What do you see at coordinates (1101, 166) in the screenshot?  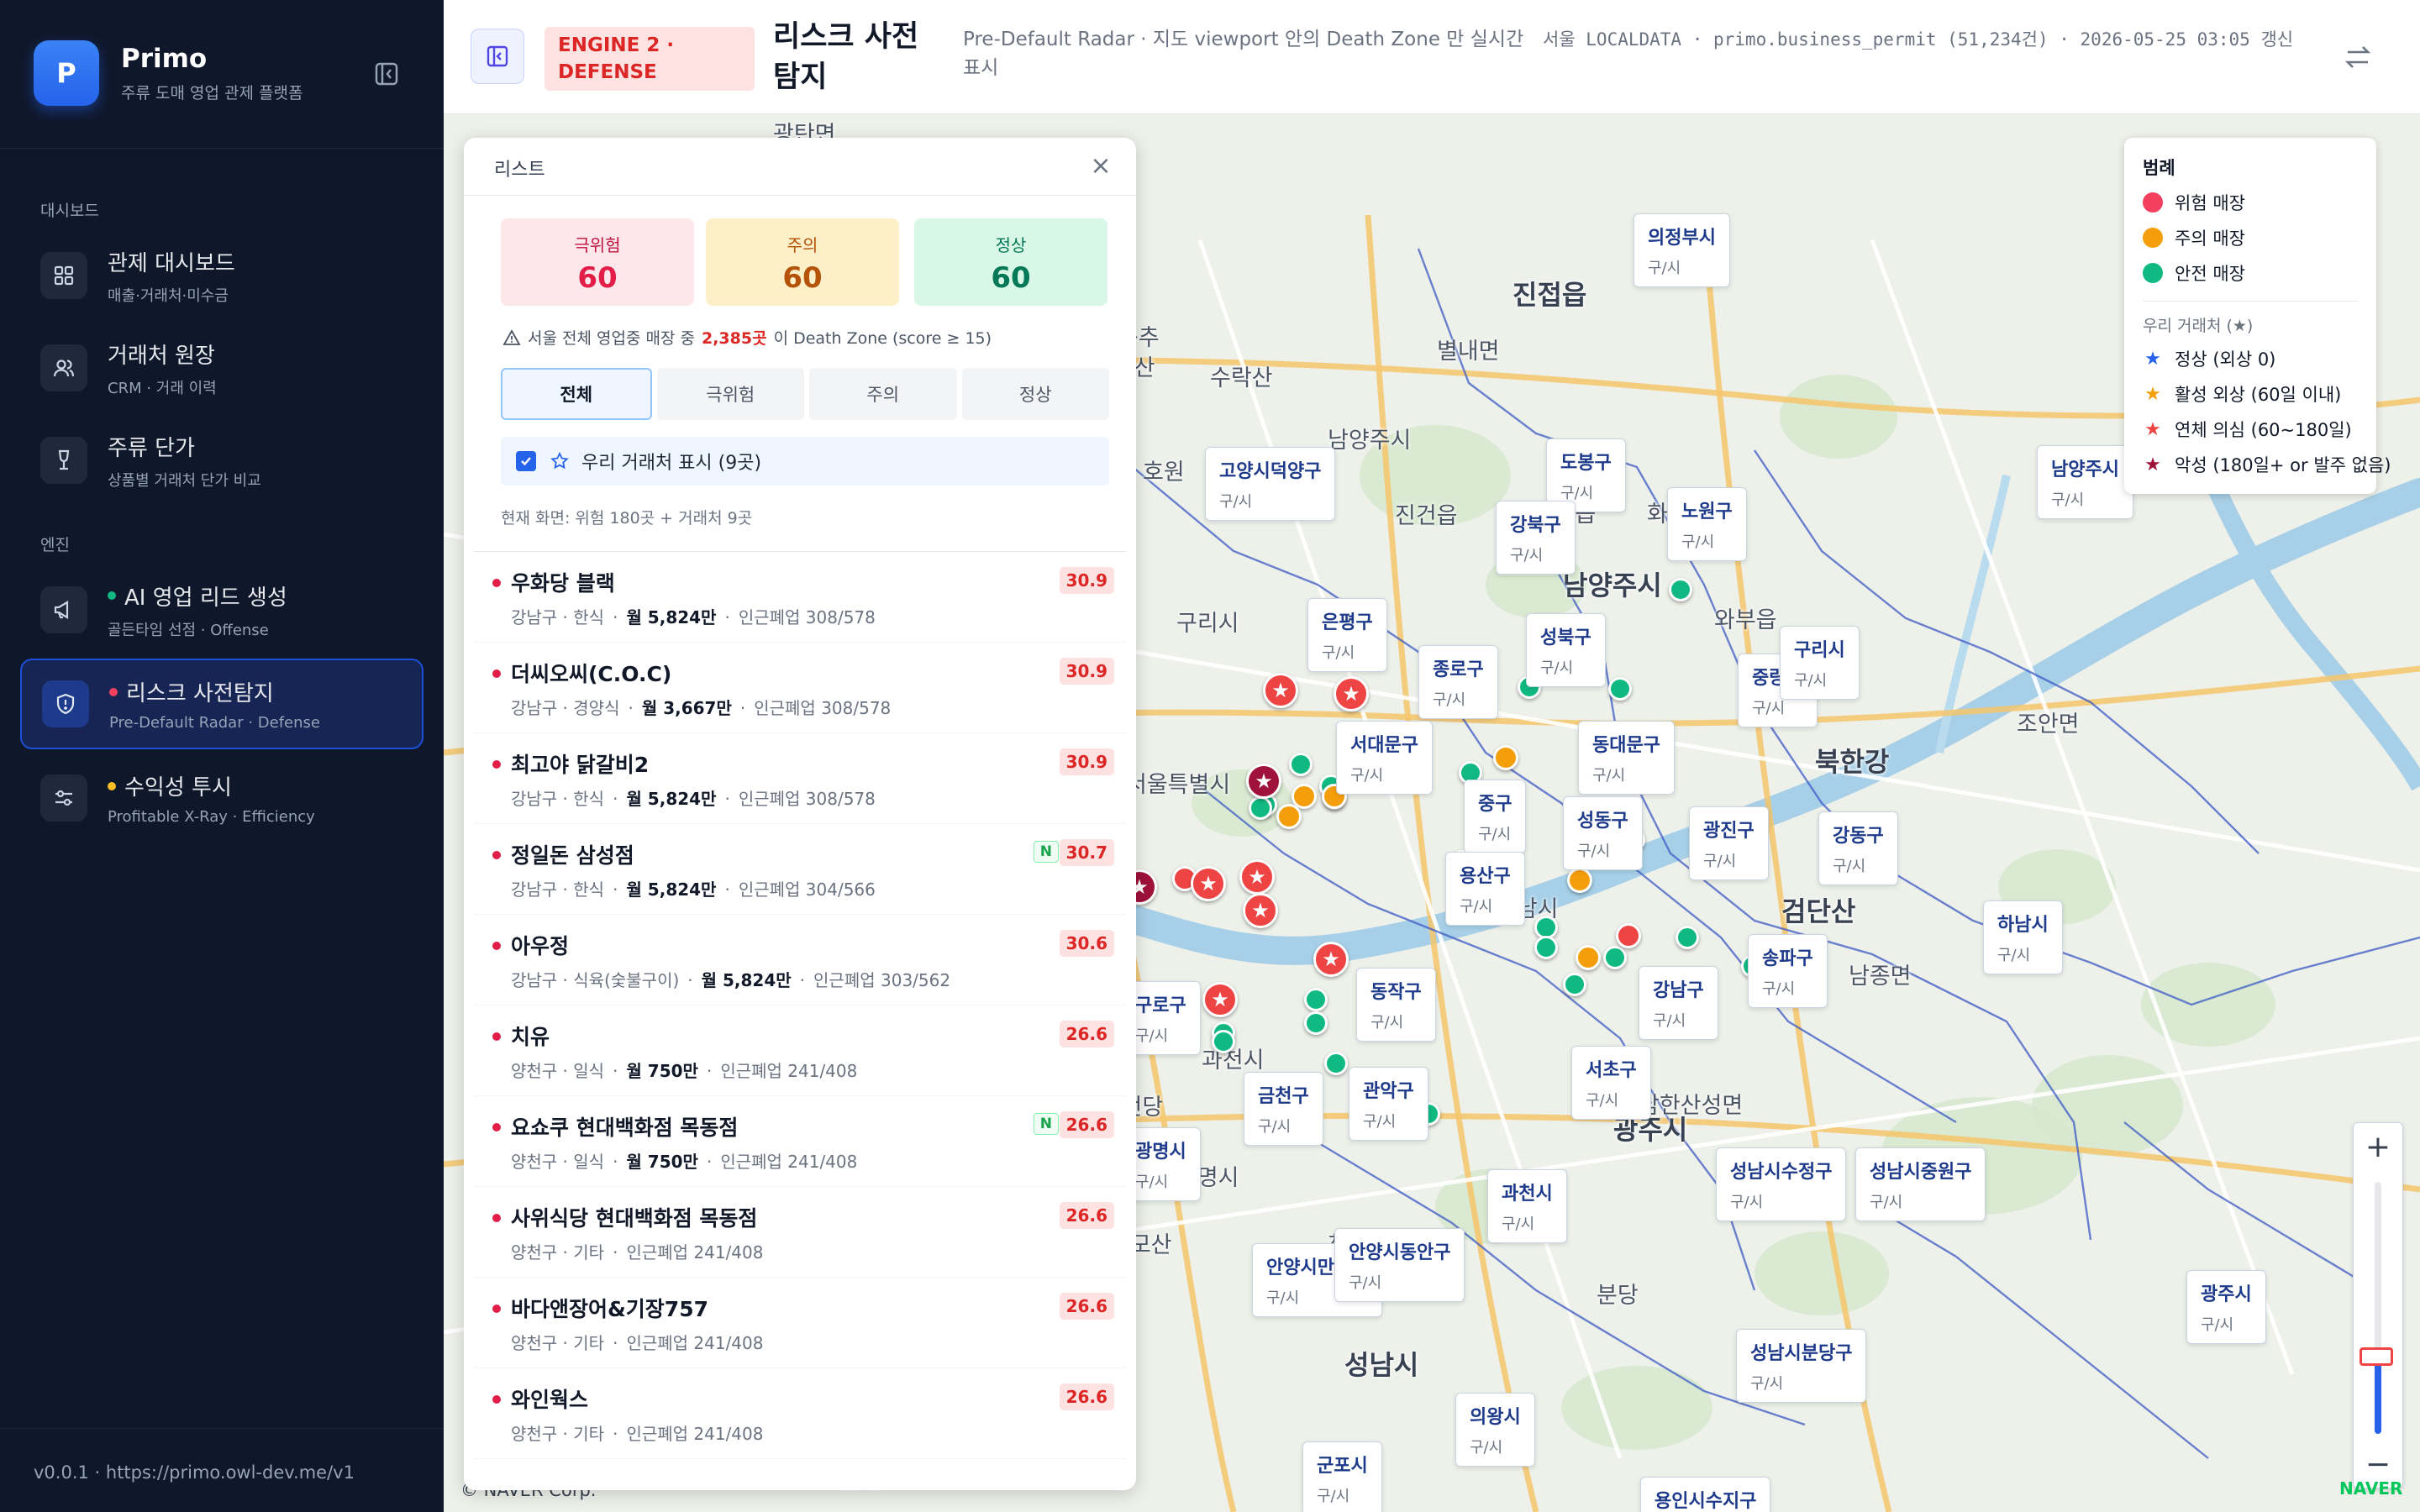 I see `close-icon: ×` at bounding box center [1101, 166].